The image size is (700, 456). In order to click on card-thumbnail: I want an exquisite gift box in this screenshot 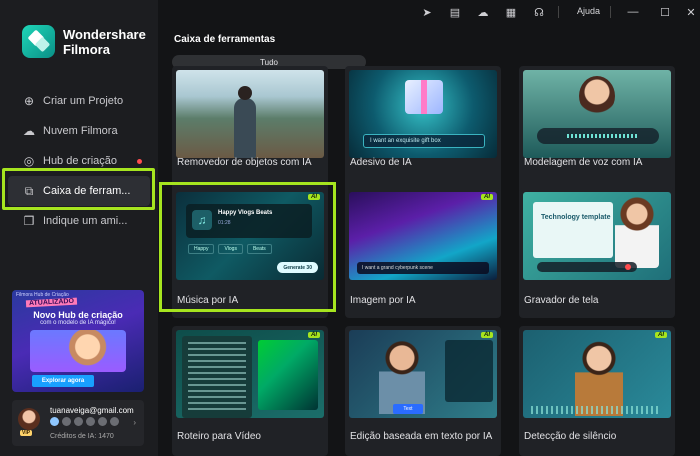, I will do `click(423, 114)`.